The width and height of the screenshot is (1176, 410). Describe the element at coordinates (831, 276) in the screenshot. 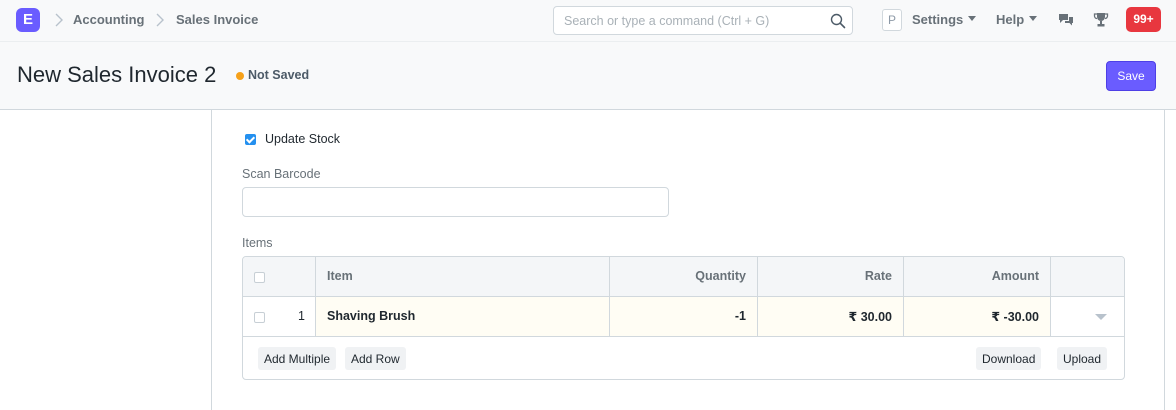

I see `header-rate: Rate` at that location.